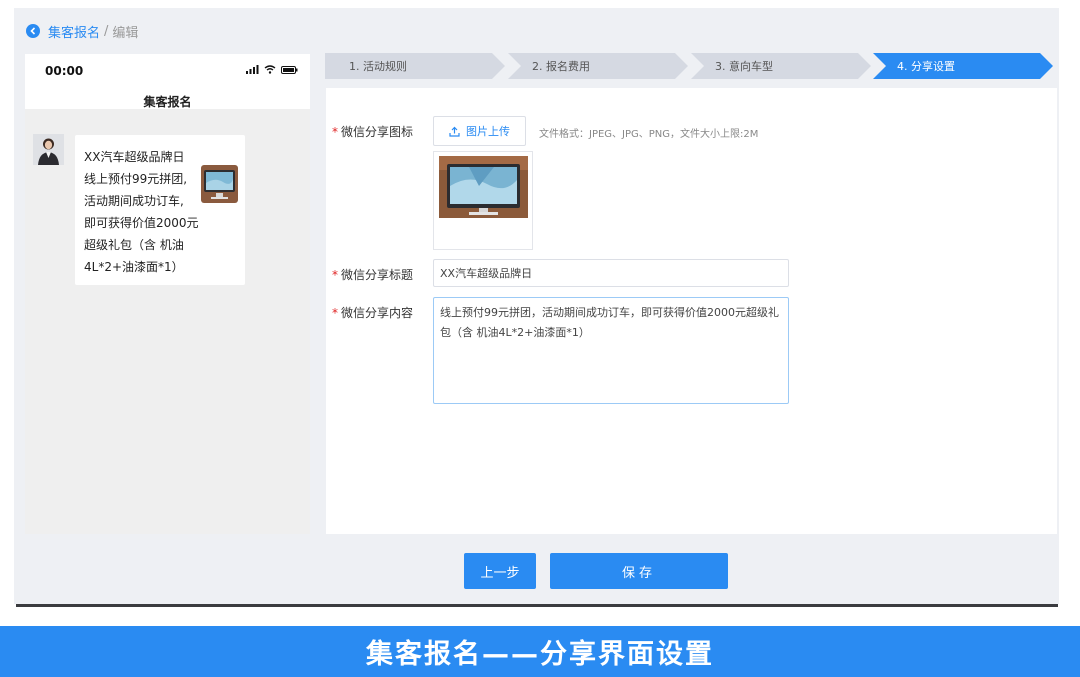  Describe the element at coordinates (136, 179) in the screenshot. I see `message-line: 线上预付99元拼团,` at that location.